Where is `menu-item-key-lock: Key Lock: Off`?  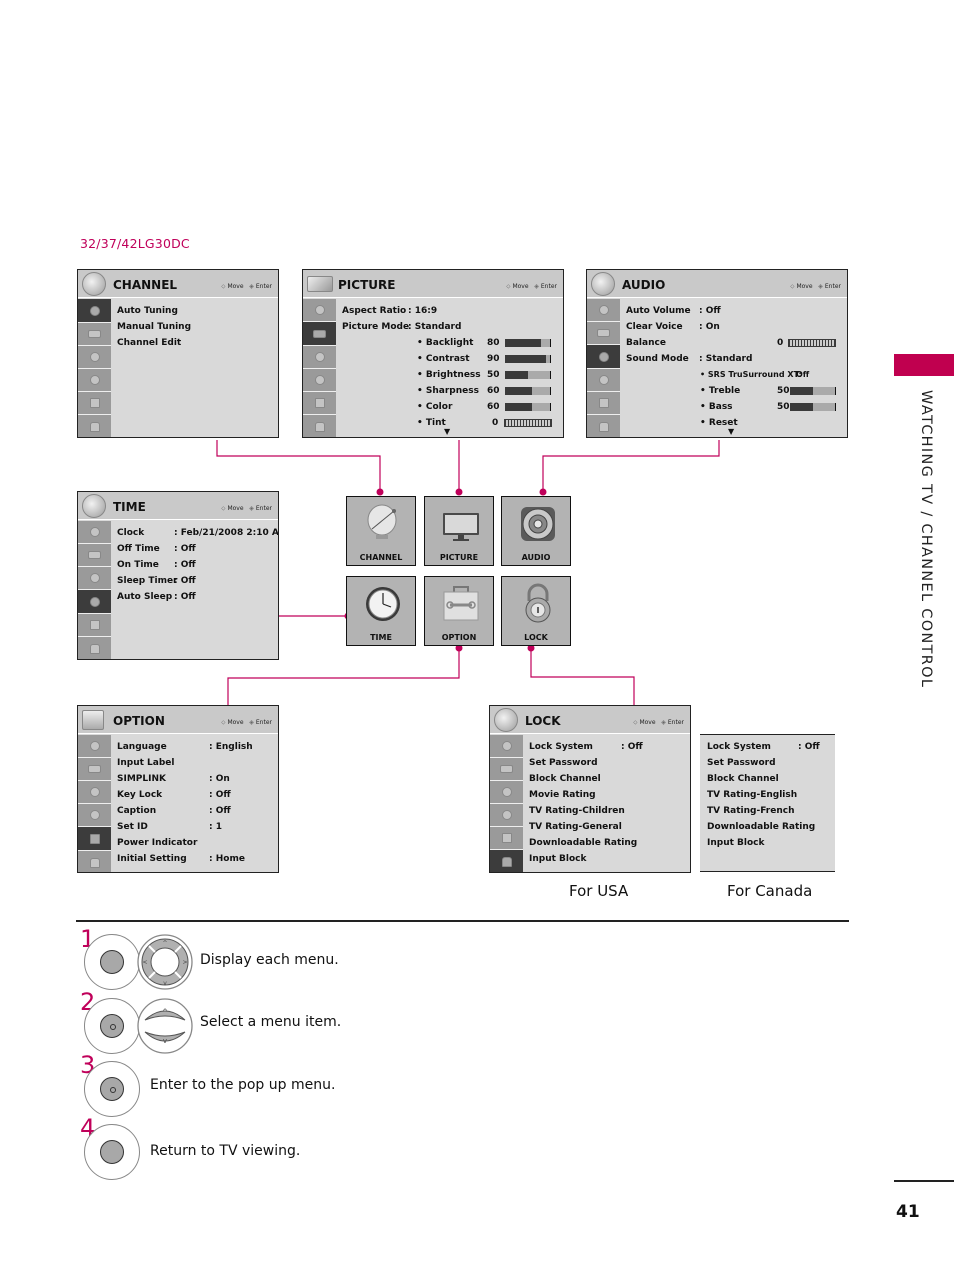
menu-item-key-lock: Key Lock: Off is located at coordinates (195, 795).